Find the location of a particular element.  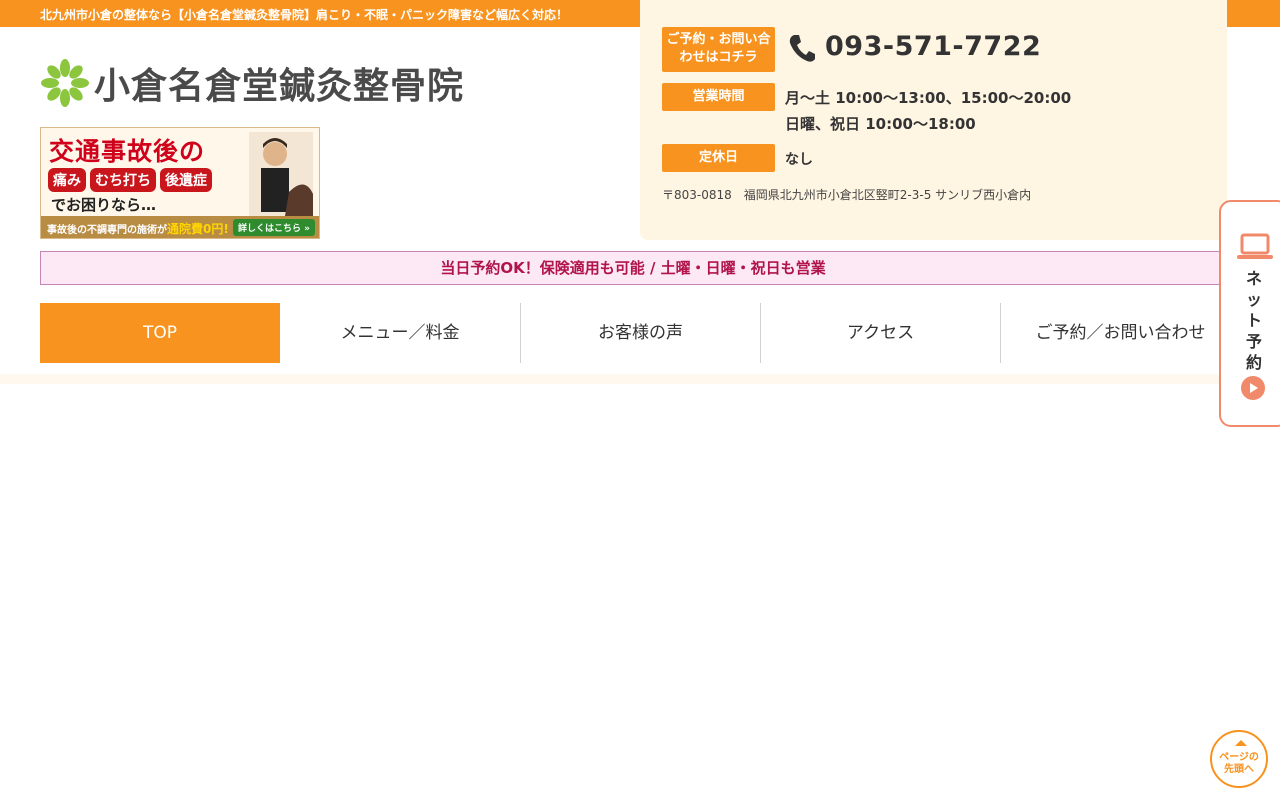

laptop-icon is located at coordinates (1255, 246).